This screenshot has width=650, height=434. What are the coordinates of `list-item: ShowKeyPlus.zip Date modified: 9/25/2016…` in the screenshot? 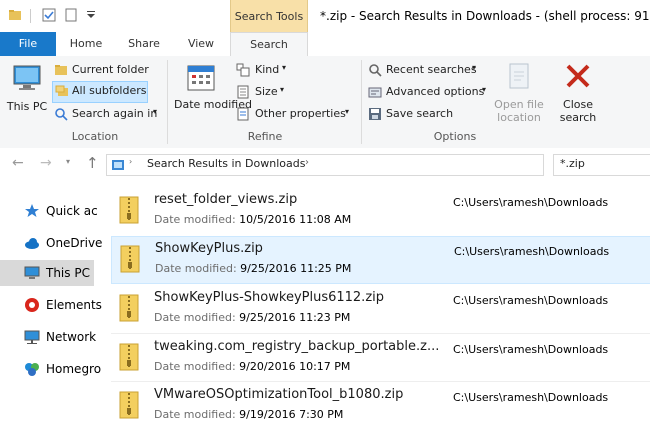 It's located at (380, 260).